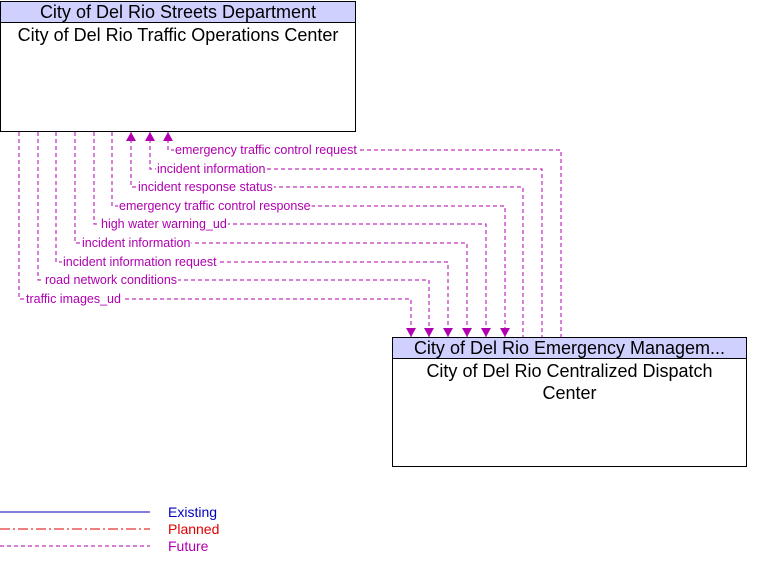 The width and height of the screenshot is (757, 564). What do you see at coordinates (193, 512) in the screenshot?
I see `legend-existing: Existing` at bounding box center [193, 512].